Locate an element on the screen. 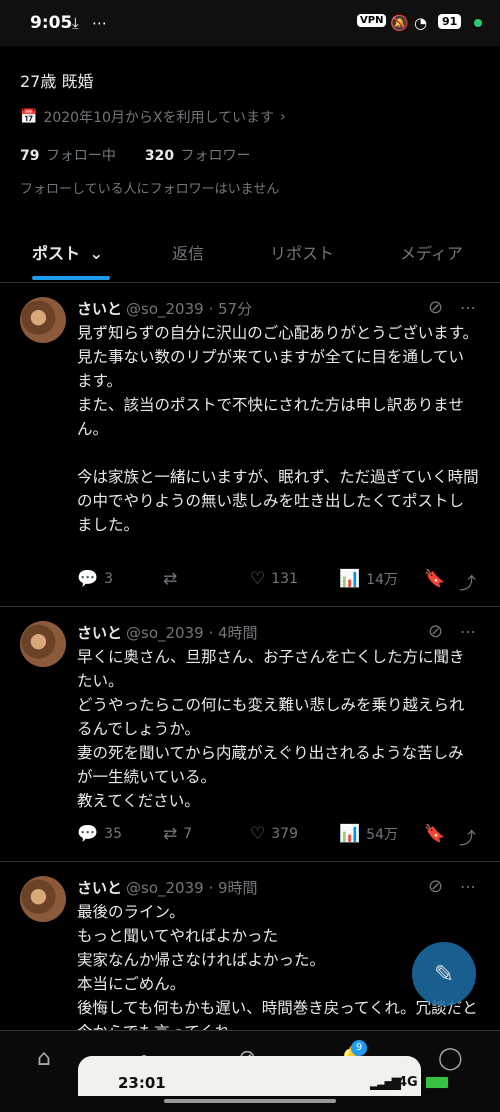 The image size is (500, 1112). like-button: ♡ 379 is located at coordinates (274, 834).